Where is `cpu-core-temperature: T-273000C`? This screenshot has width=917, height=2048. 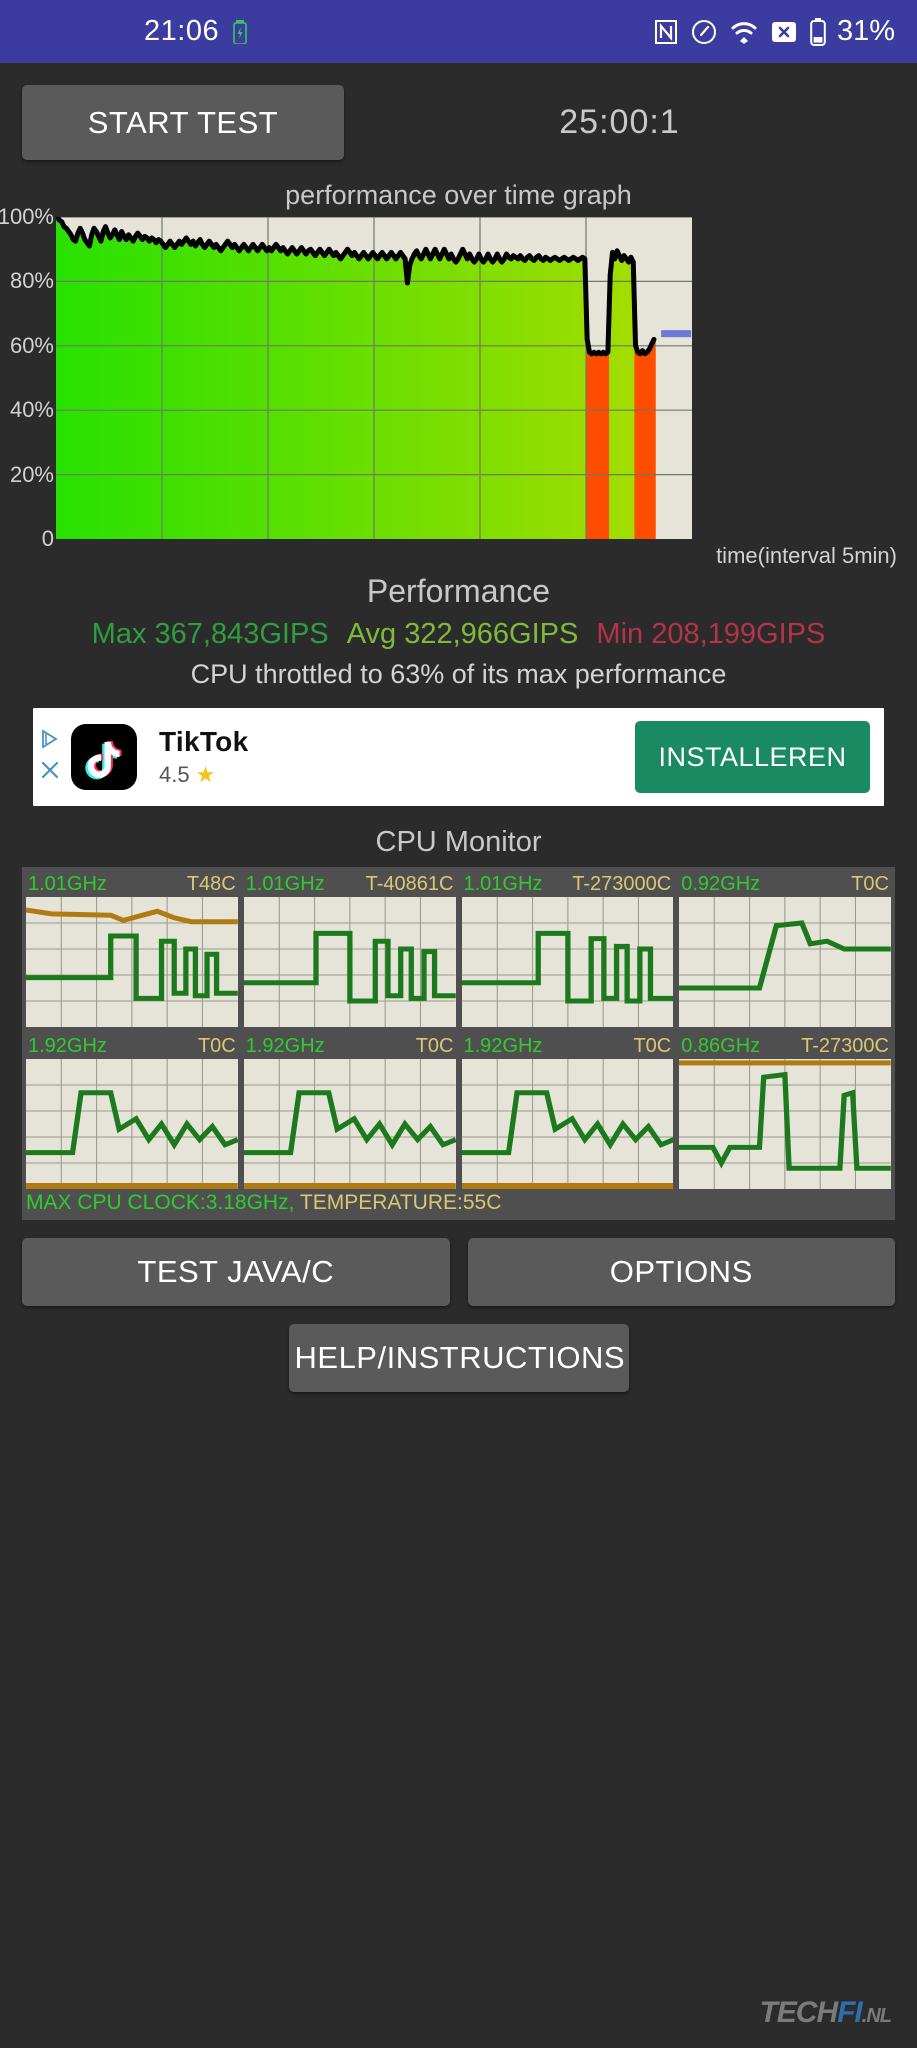 cpu-core-temperature: T-273000C is located at coordinates (622, 884).